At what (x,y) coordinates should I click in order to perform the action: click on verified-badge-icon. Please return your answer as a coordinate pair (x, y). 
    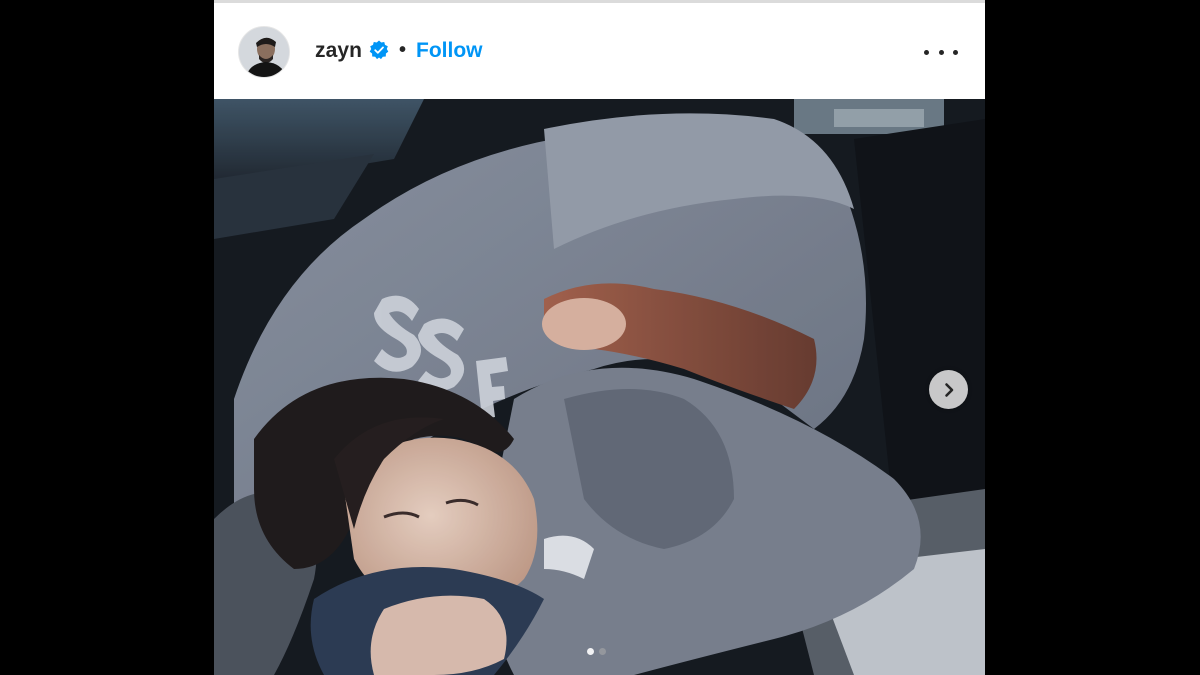
    Looking at the image, I should click on (379, 50).